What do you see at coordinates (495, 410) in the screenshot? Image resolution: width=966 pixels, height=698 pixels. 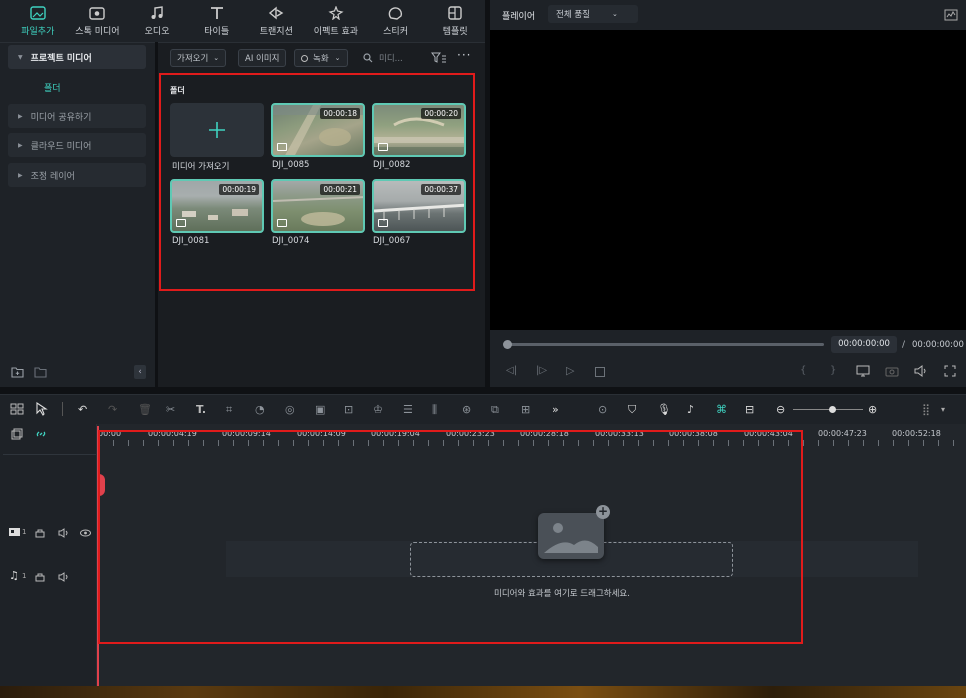 I see `group-icon: ⧉` at bounding box center [495, 410].